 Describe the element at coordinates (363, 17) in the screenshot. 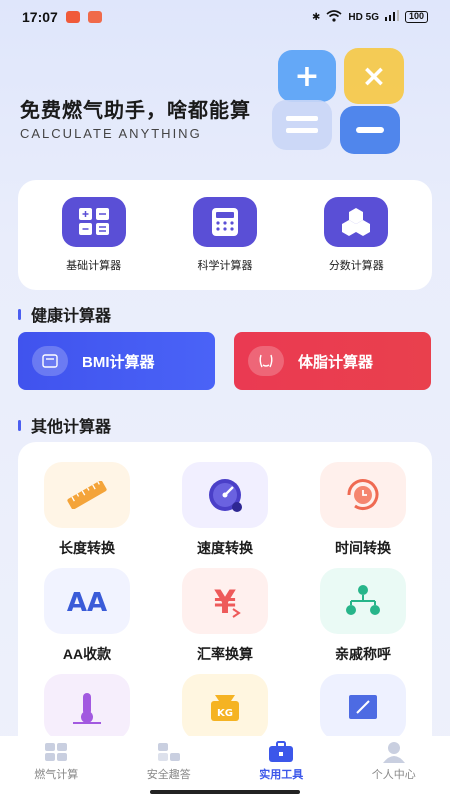

I see `network-label: HD 5G` at that location.